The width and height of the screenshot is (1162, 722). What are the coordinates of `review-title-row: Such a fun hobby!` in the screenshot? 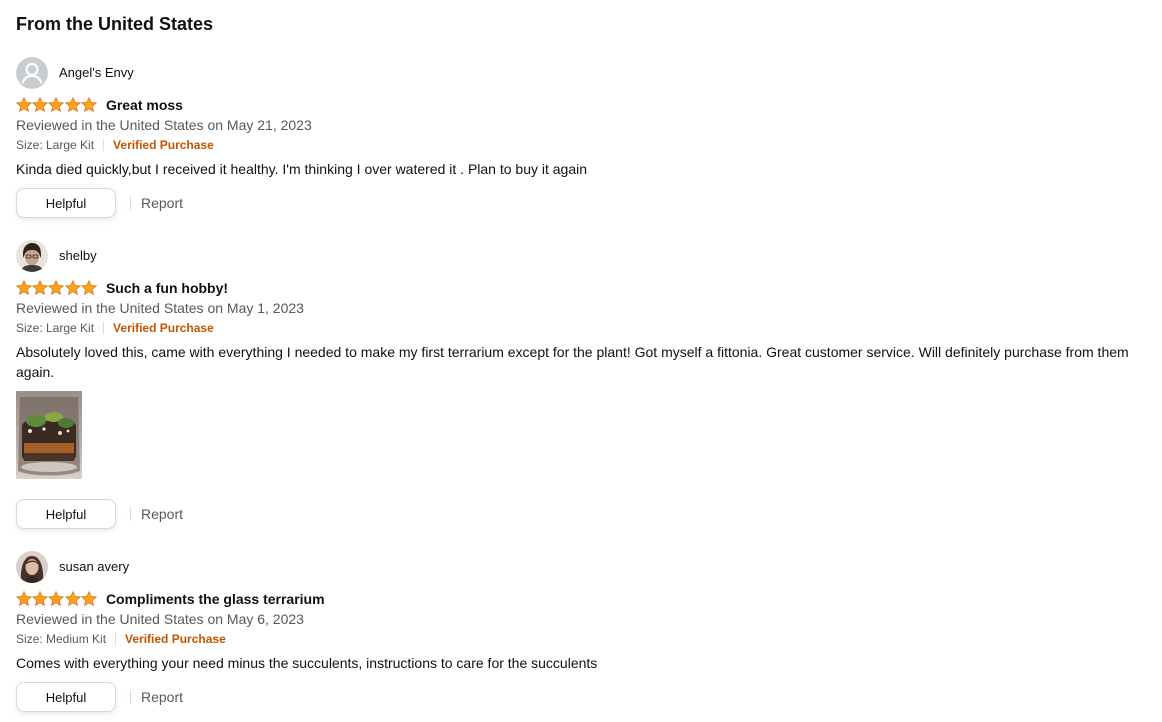 It's located at (581, 288).